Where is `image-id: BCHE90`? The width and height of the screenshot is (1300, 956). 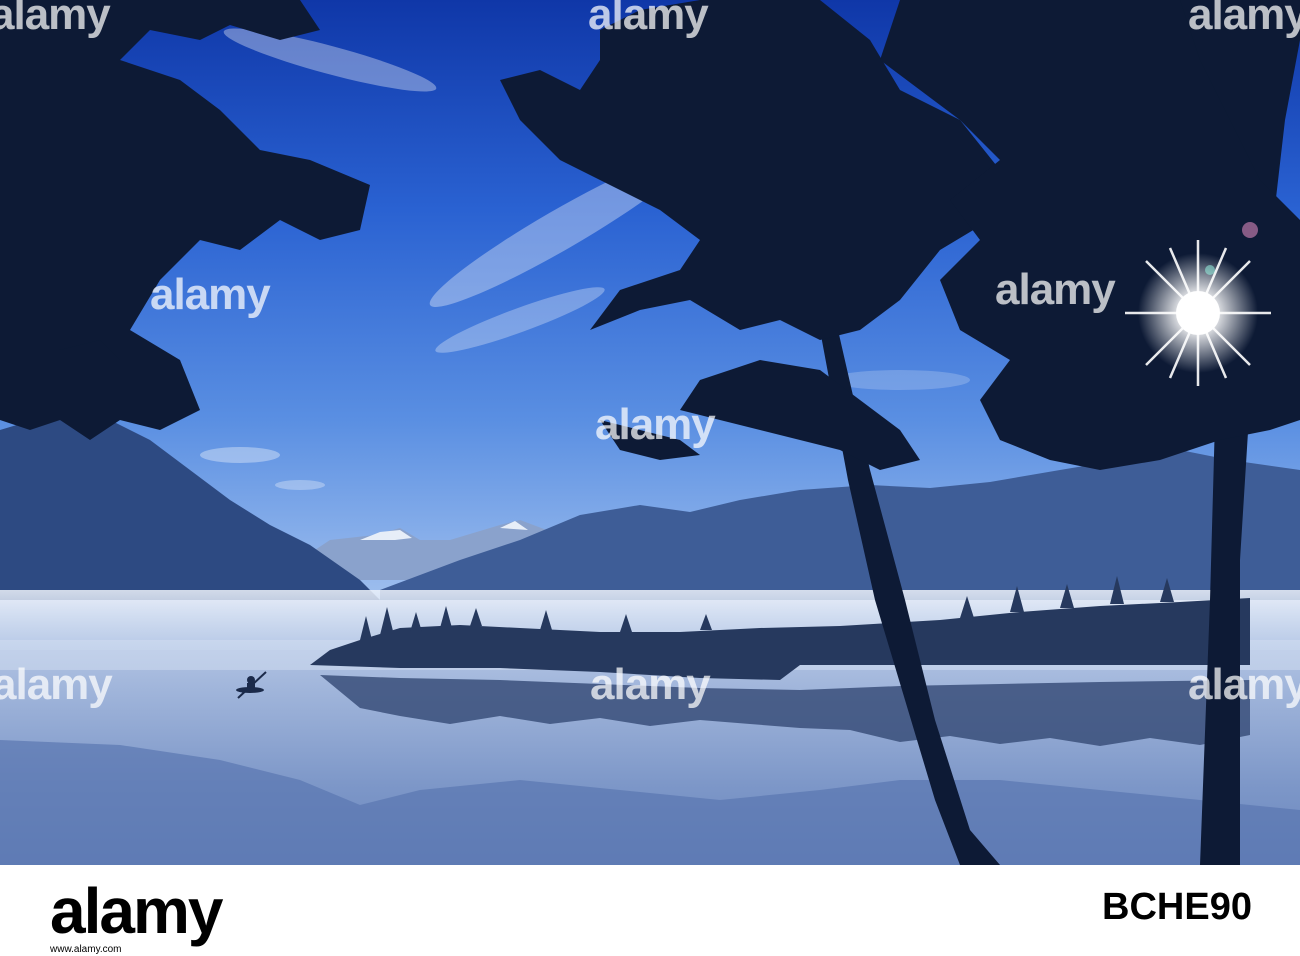
image-id: BCHE90 is located at coordinates (1177, 907).